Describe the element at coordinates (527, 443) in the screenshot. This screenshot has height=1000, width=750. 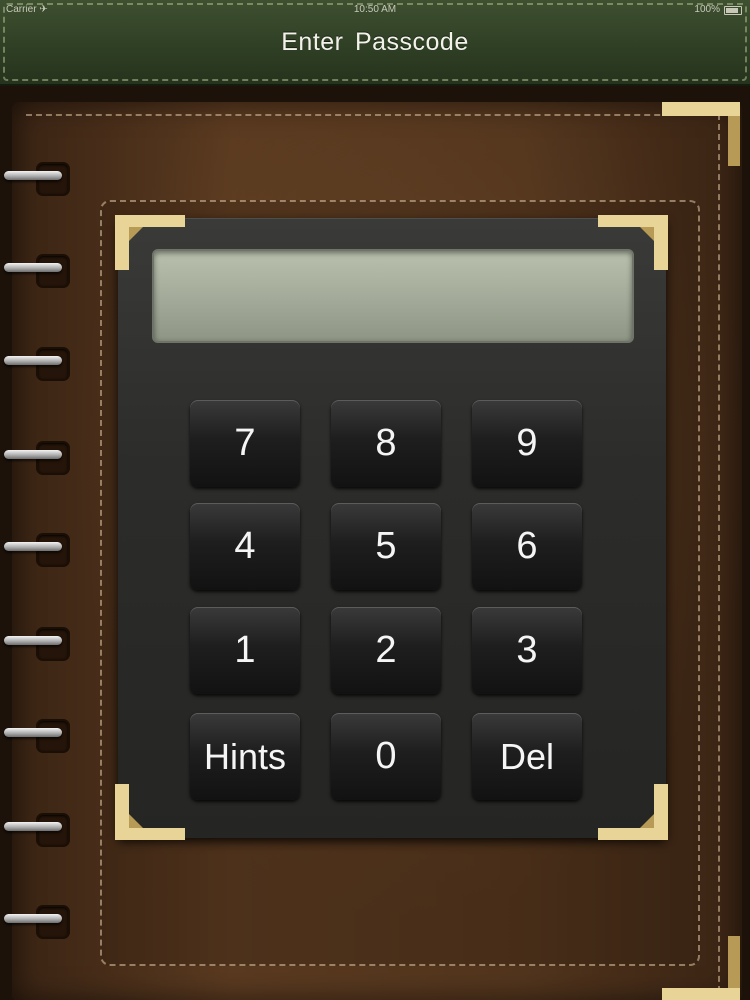
I see `key-9: 9` at that location.